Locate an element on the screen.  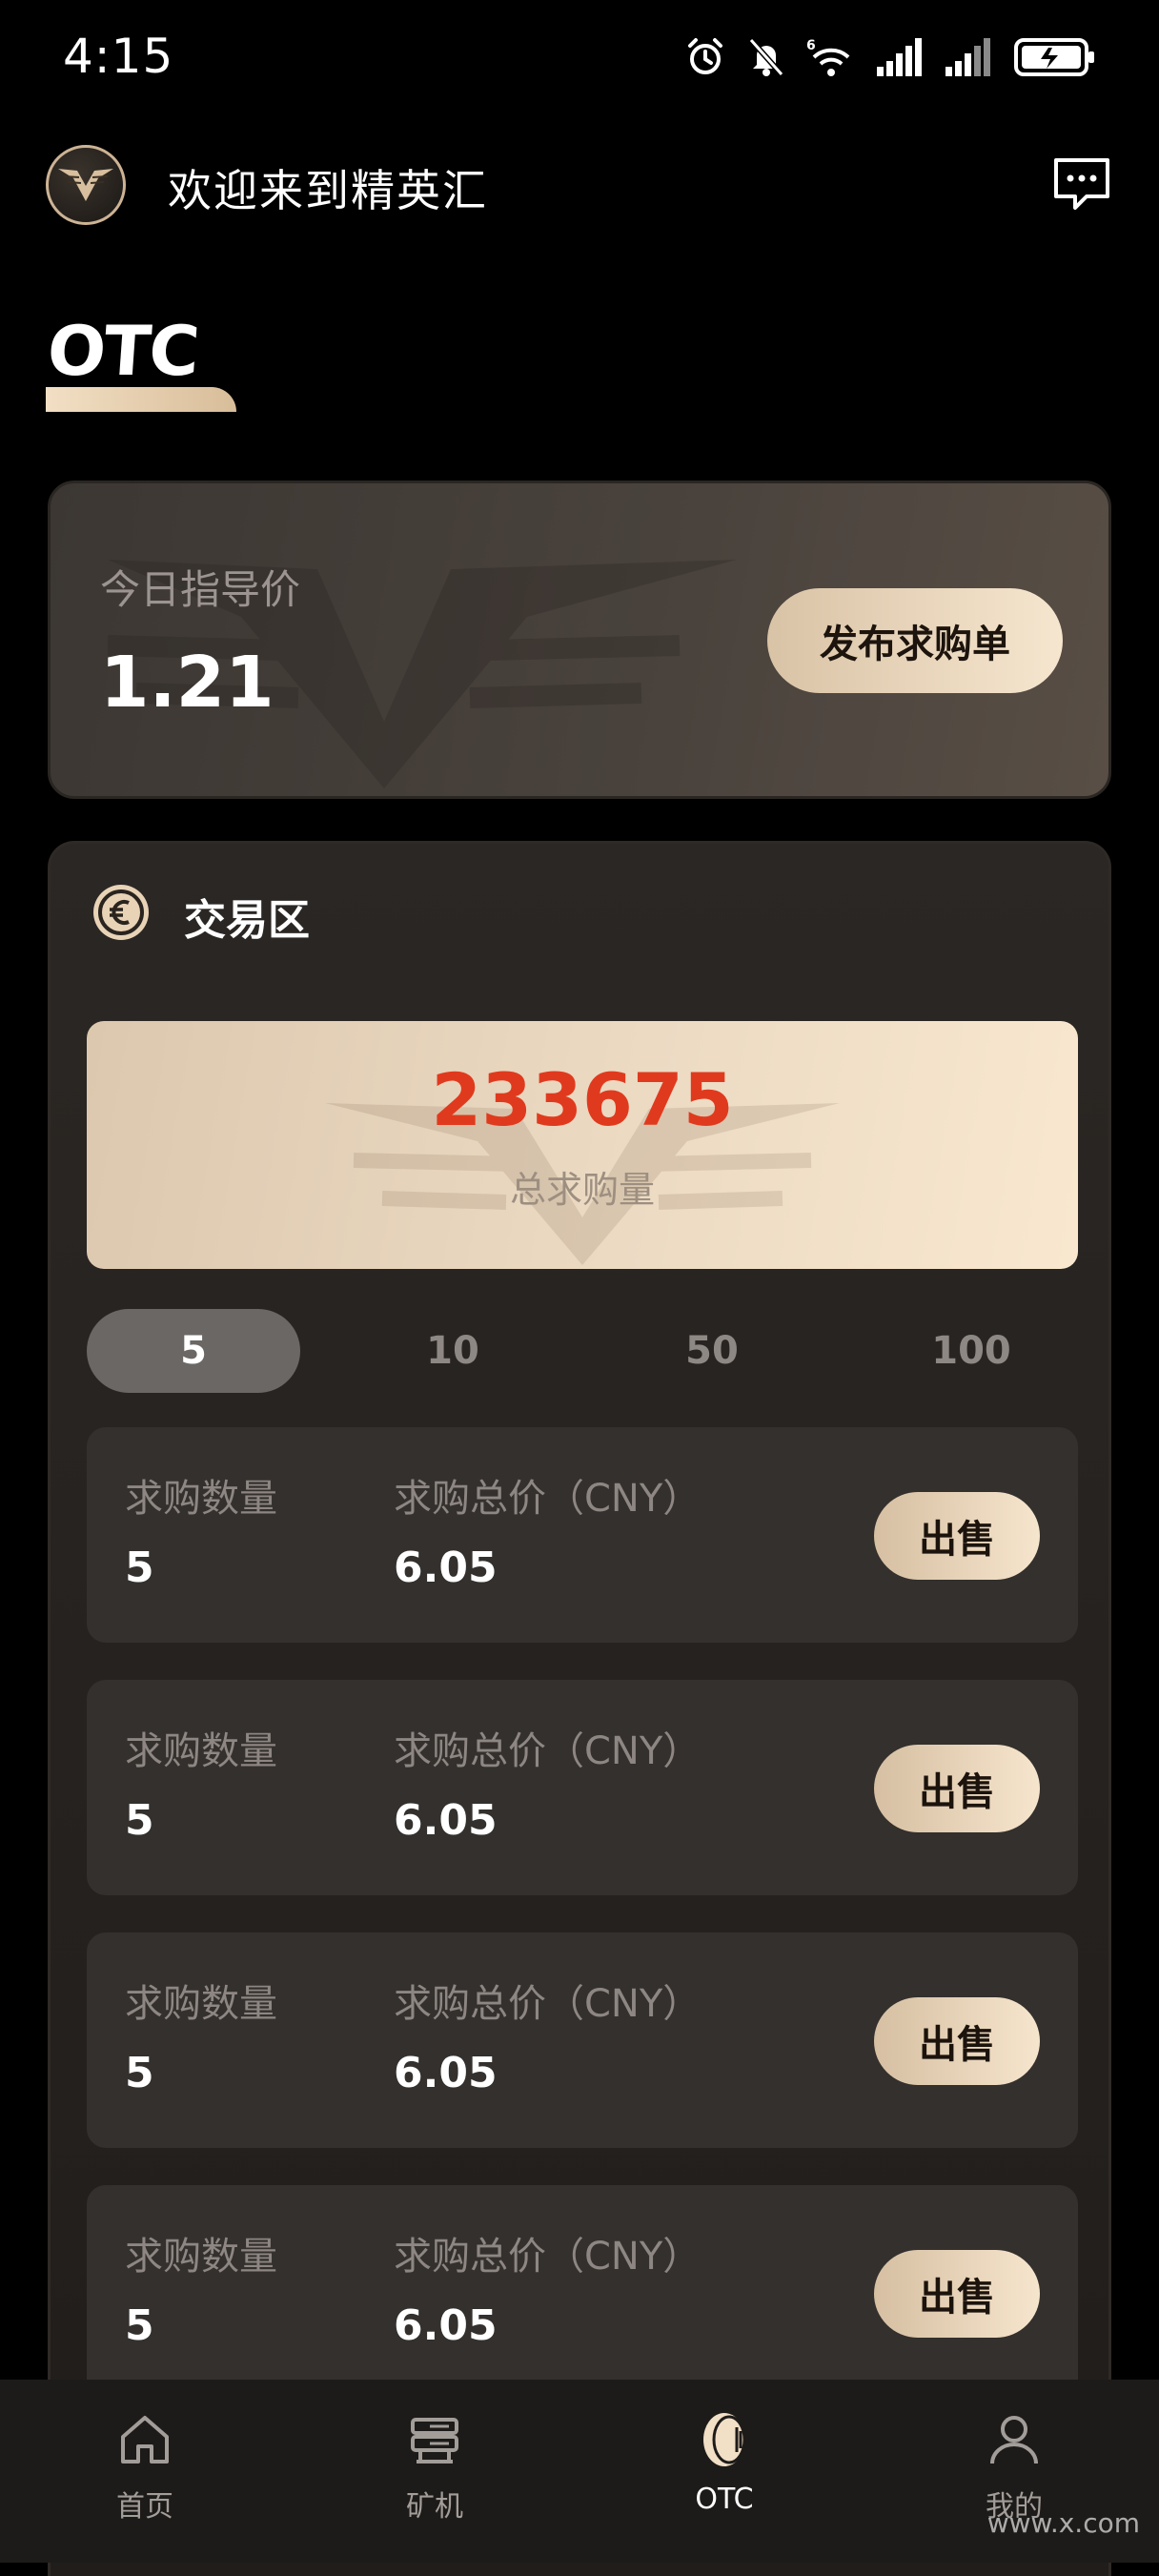
nav-label-otc: OTC is located at coordinates (724, 2500).